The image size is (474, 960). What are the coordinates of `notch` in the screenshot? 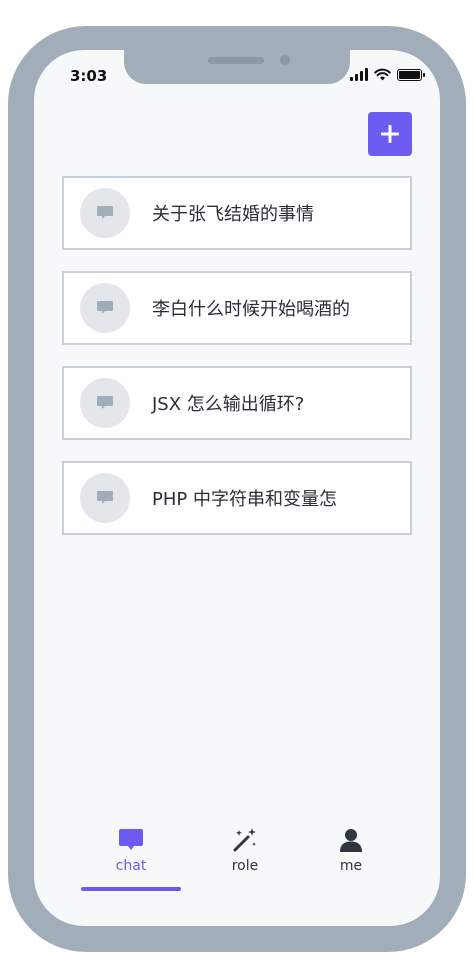 It's located at (237, 67).